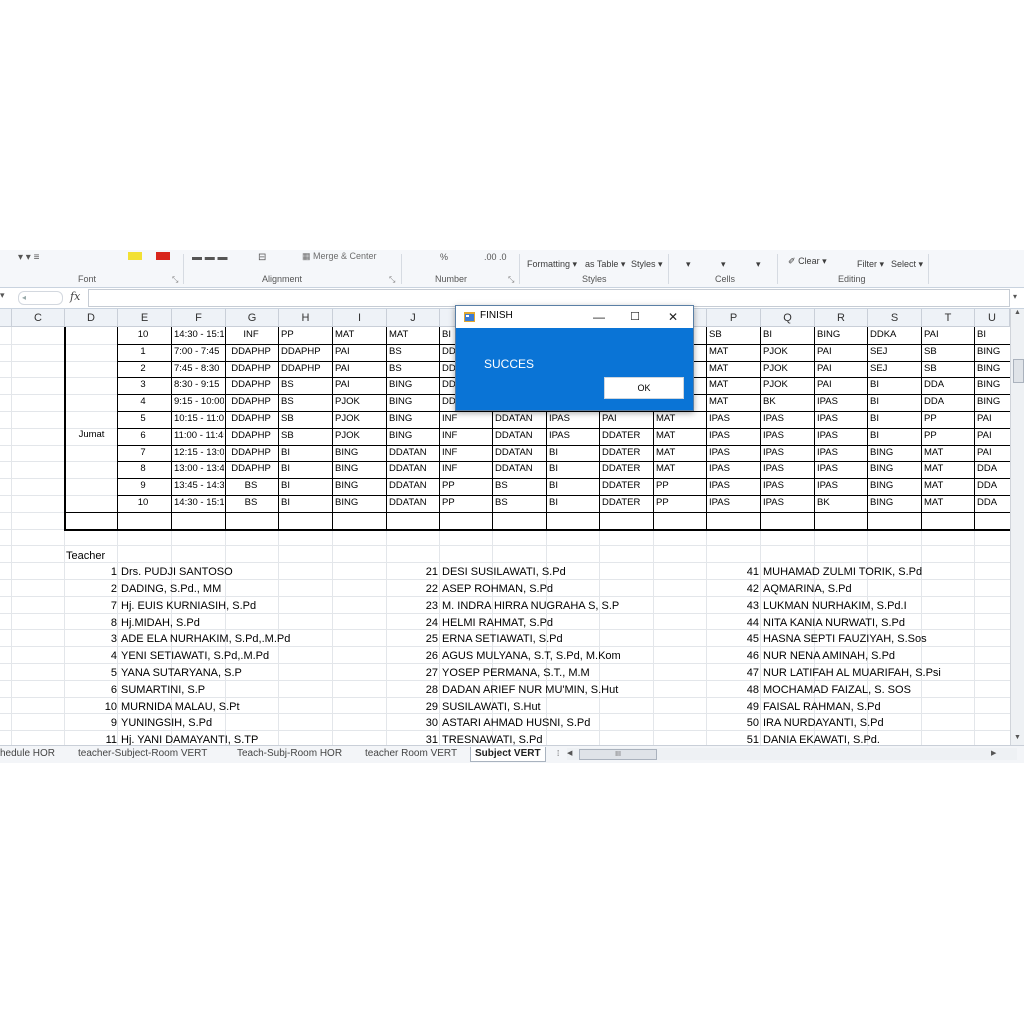 This screenshot has height=1024, width=1024. What do you see at coordinates (845, 639) in the screenshot?
I see `teacher-name: HASNA SEPTI FAUZIYAH, S.Sos` at bounding box center [845, 639].